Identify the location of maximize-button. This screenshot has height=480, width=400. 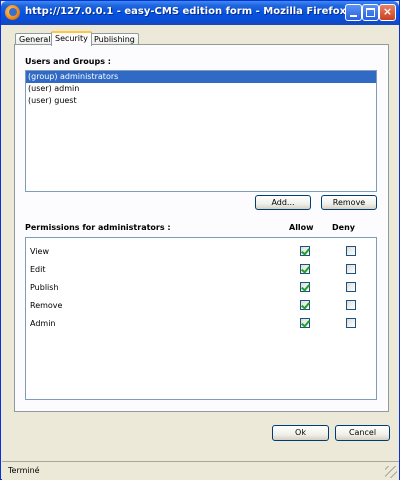
(370, 12).